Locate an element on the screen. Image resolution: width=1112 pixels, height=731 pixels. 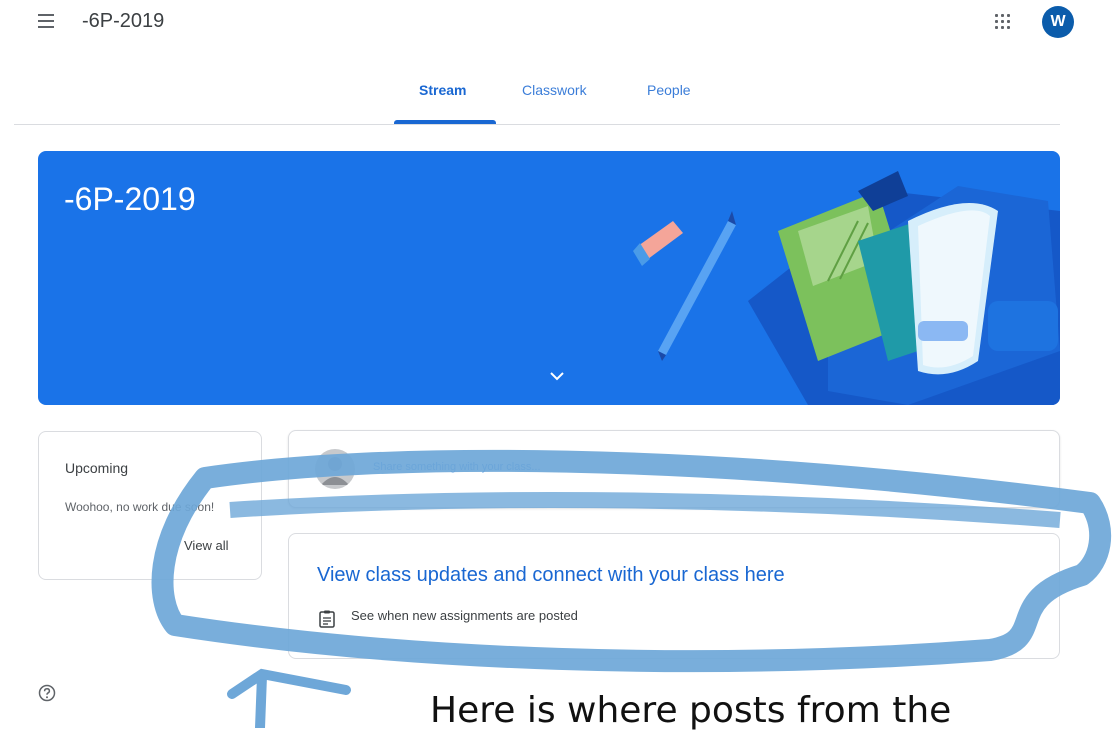
apps-icon is located at coordinates (1003, 22).